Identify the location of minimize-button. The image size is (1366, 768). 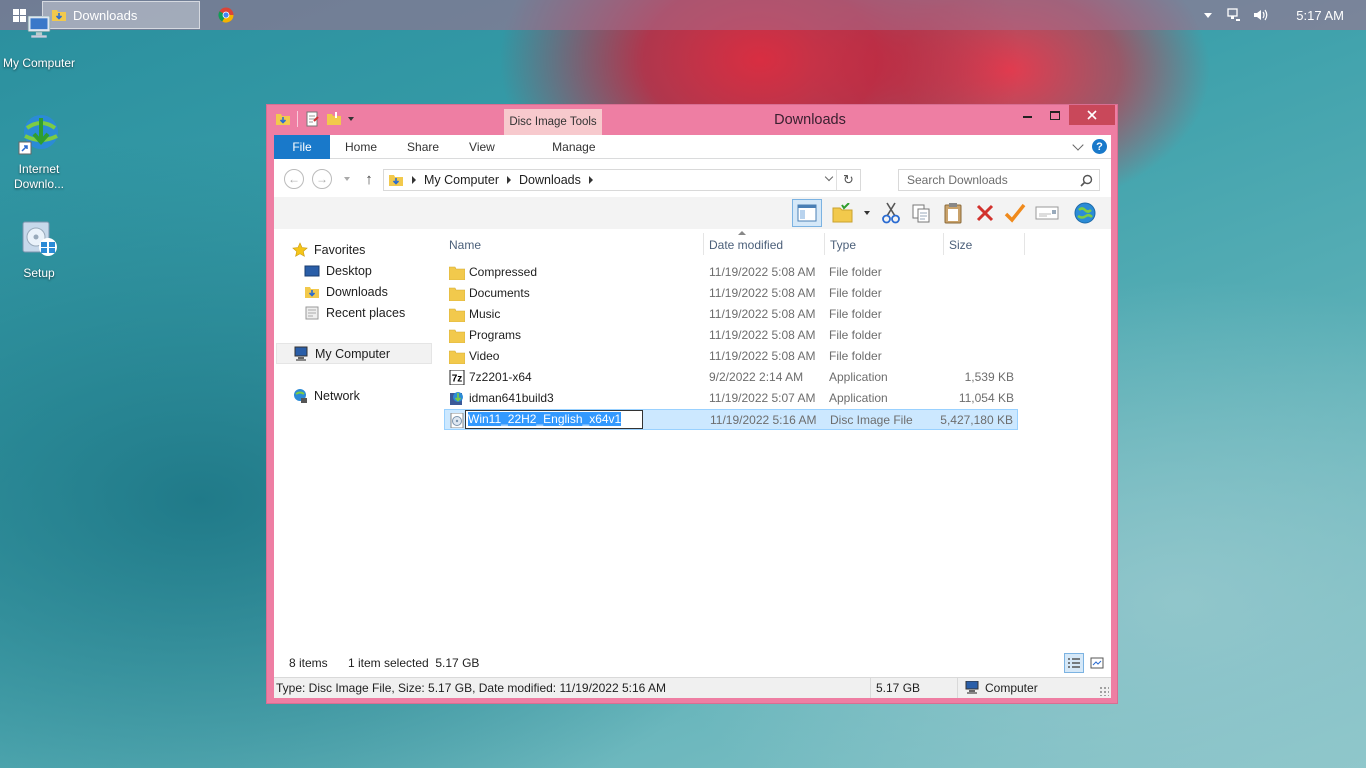
(1027, 115).